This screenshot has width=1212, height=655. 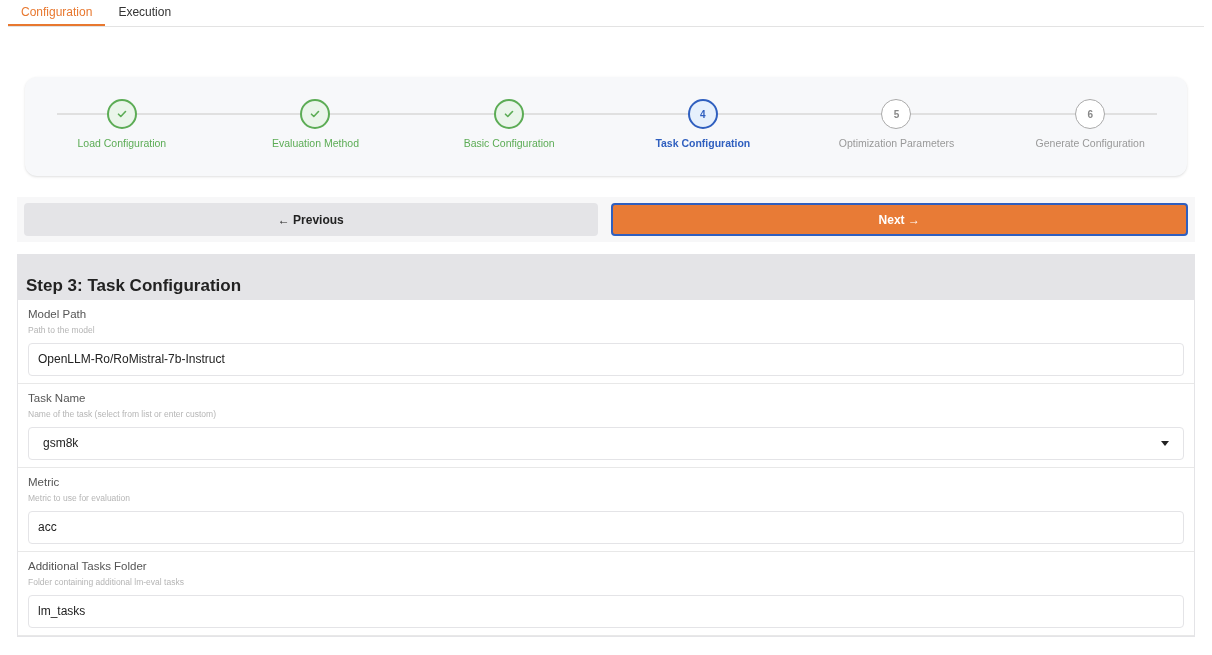 What do you see at coordinates (896, 114) in the screenshot?
I see `step-number: 5` at bounding box center [896, 114].